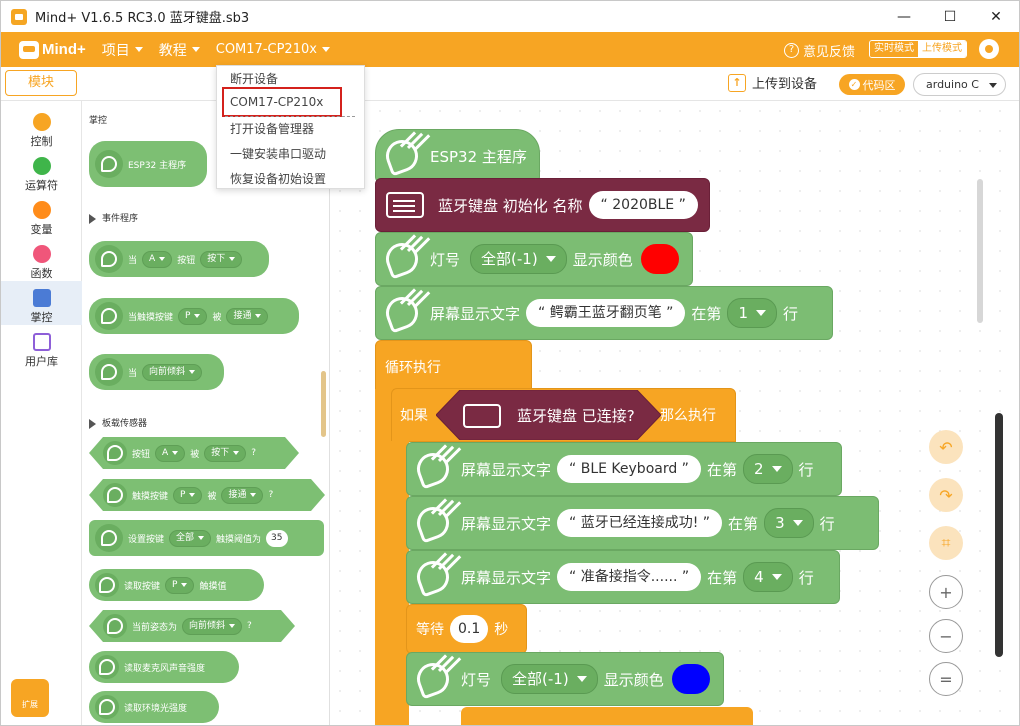 The width and height of the screenshot is (1020, 726). Describe the element at coordinates (148, 164) in the screenshot. I see `palette-block-main: ESP32 主程序` at that location.